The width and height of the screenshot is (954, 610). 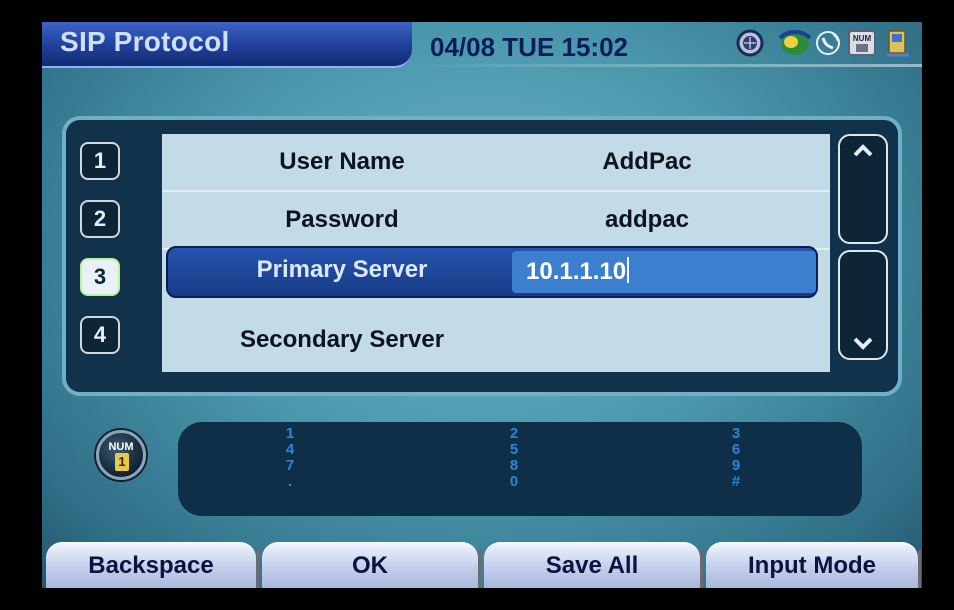 I want to click on softkey-bar: Backspace OK Save All Input Mode, so click(x=482, y=565).